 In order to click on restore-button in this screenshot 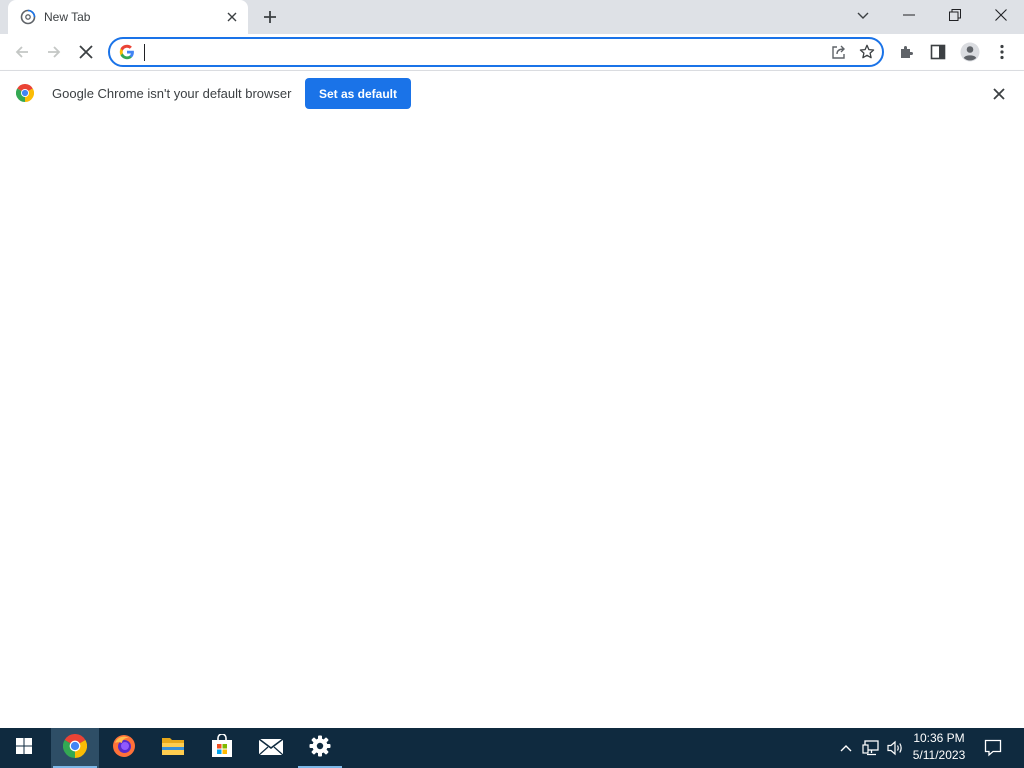, I will do `click(955, 15)`.